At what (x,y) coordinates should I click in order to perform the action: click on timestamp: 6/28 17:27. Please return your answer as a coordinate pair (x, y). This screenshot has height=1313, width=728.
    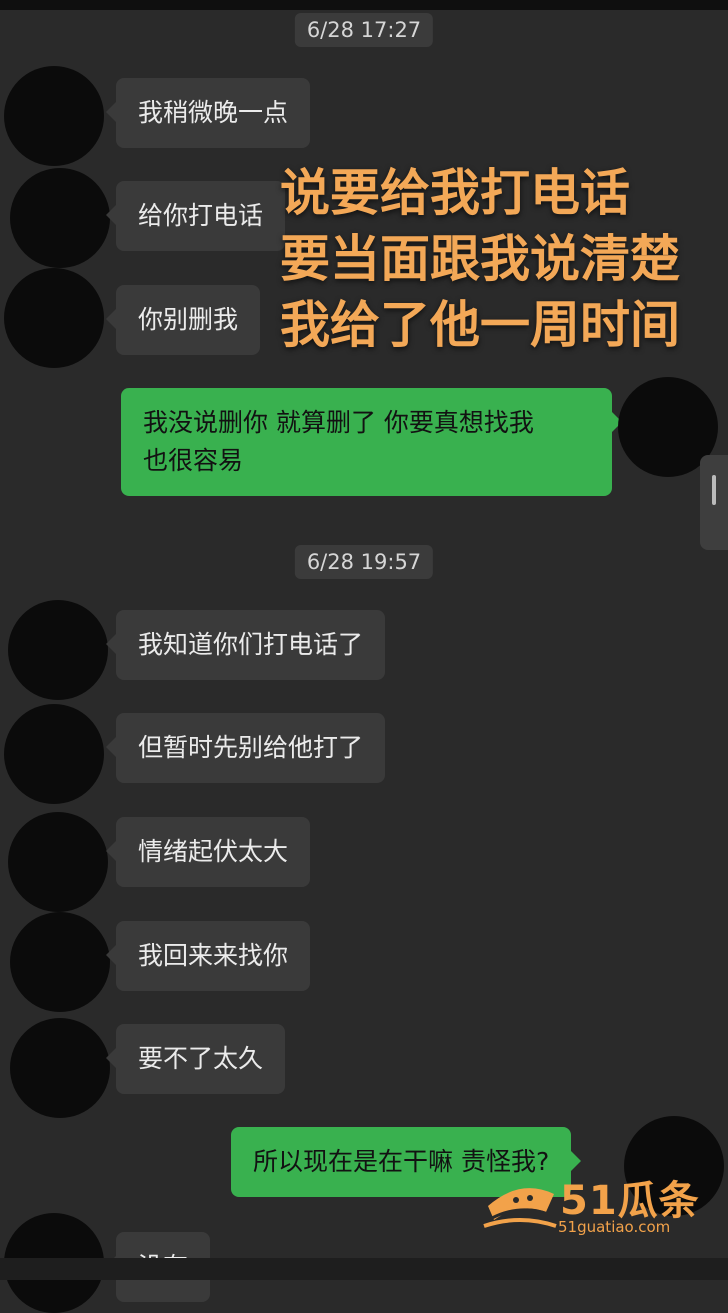
    Looking at the image, I should click on (364, 30).